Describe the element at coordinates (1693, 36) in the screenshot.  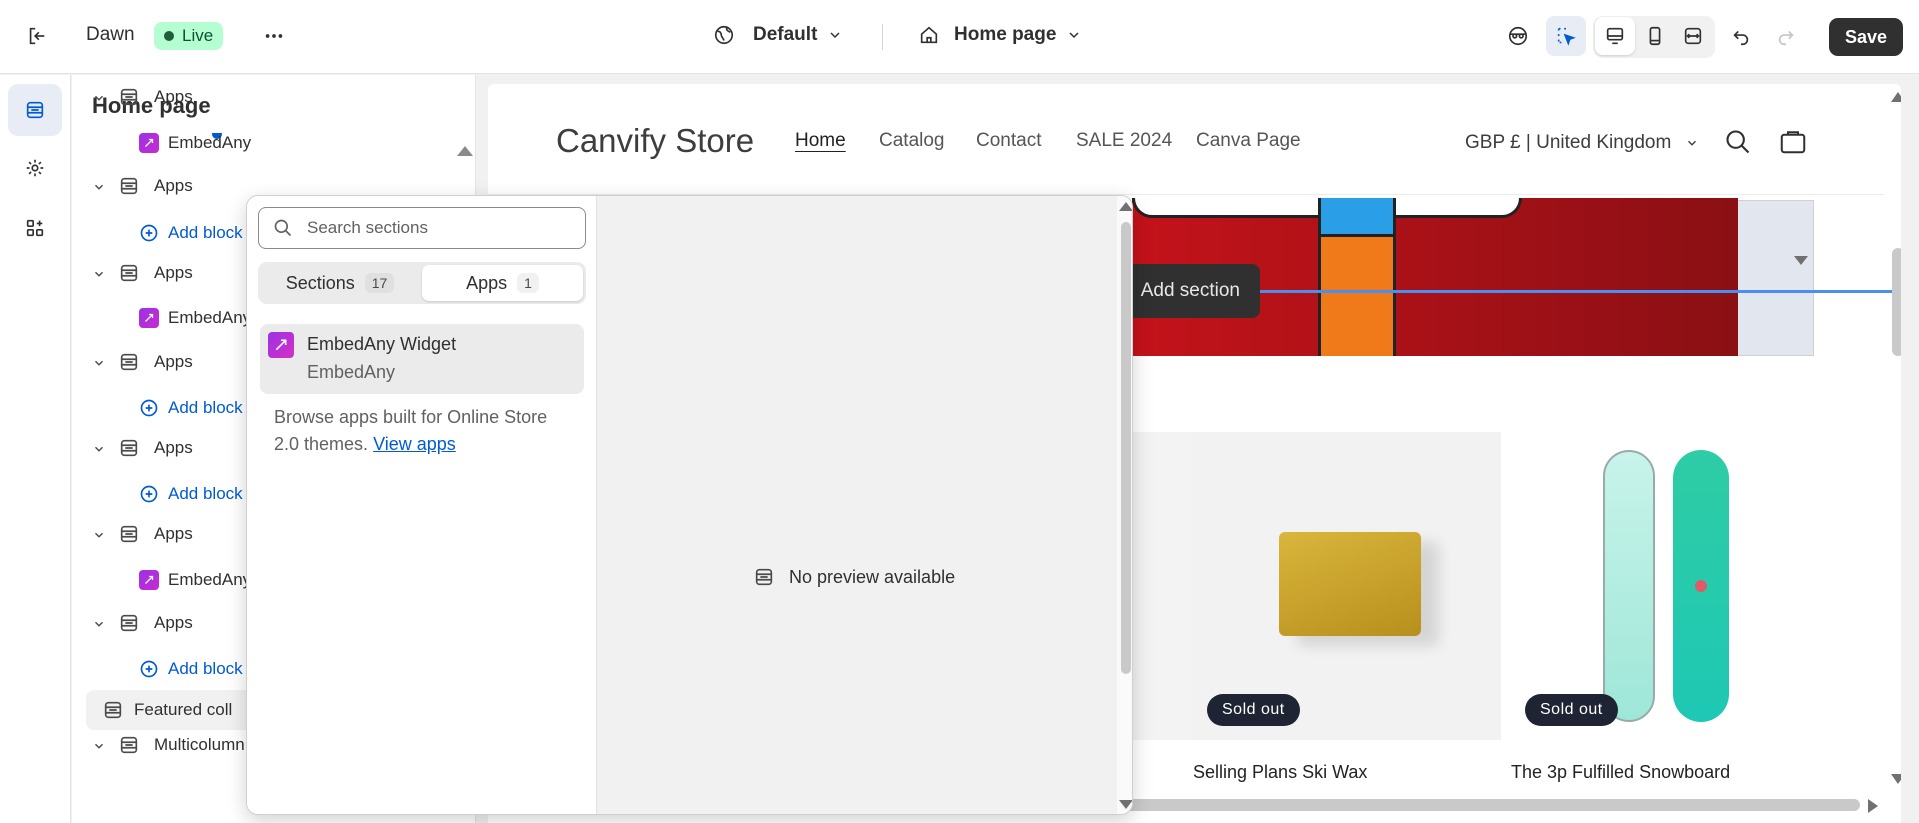
I see `full-width-icon` at that location.